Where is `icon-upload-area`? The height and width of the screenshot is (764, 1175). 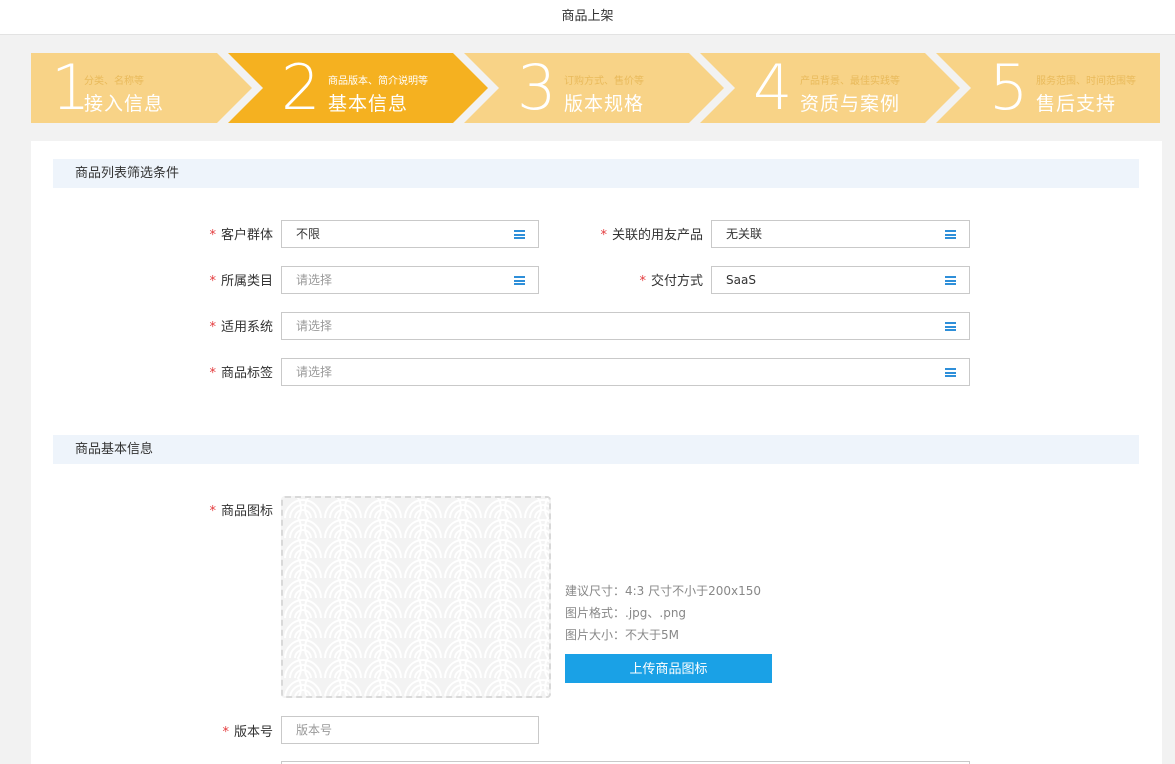 icon-upload-area is located at coordinates (416, 597).